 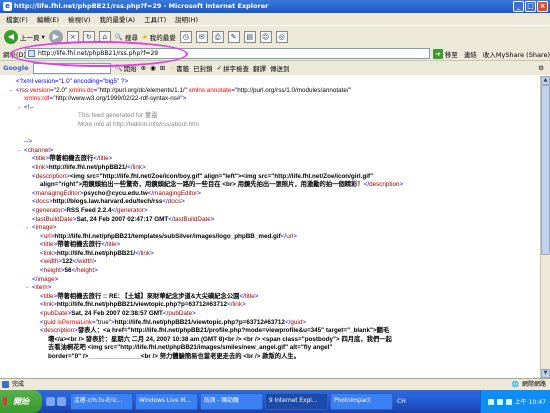 What do you see at coordinates (21, 401) in the screenshot?
I see `start-button: 開始` at bounding box center [21, 401].